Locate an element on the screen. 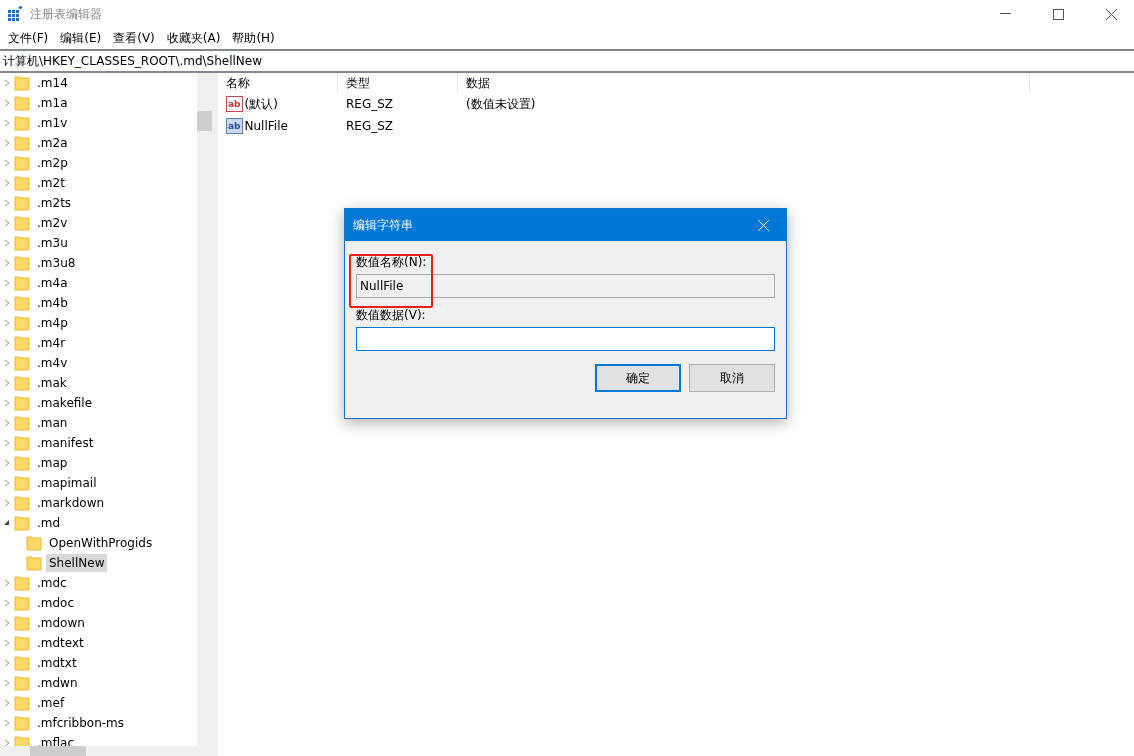  value-name: ab NullFile is located at coordinates (278, 126).